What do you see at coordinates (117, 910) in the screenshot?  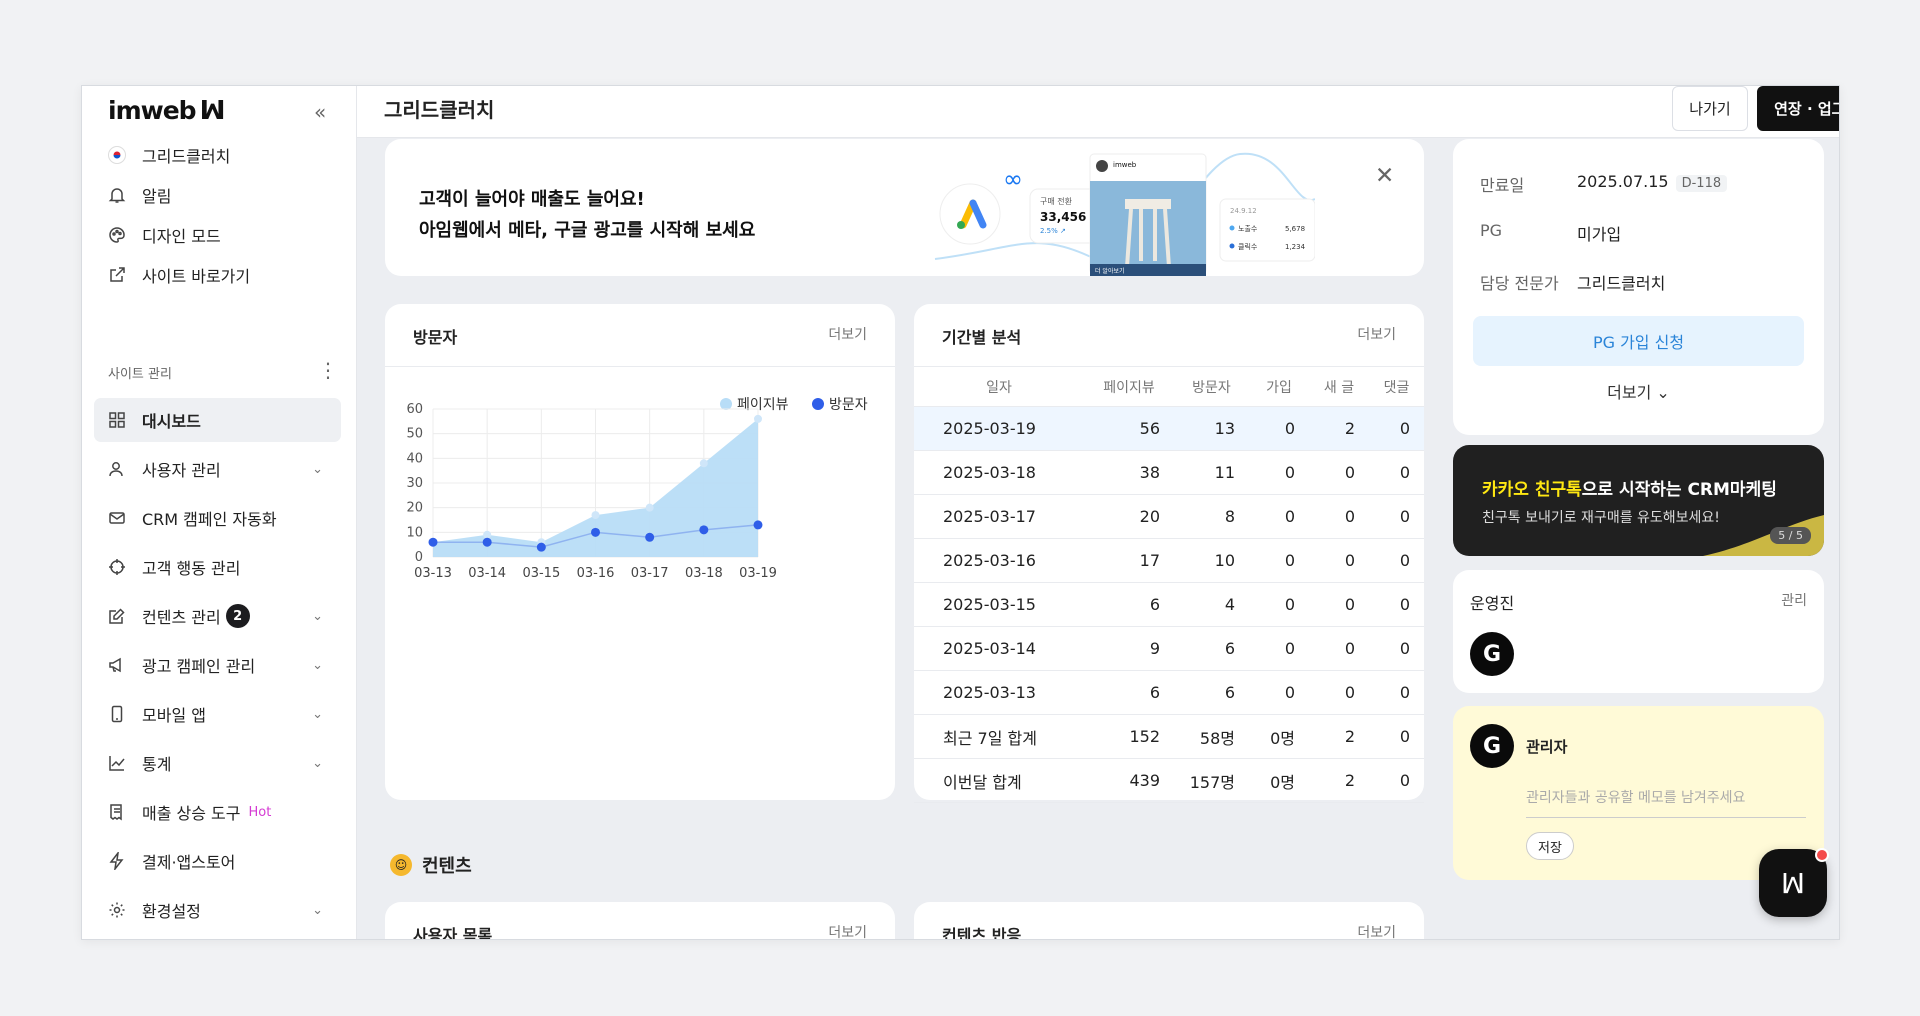 I see `gear-icon` at bounding box center [117, 910].